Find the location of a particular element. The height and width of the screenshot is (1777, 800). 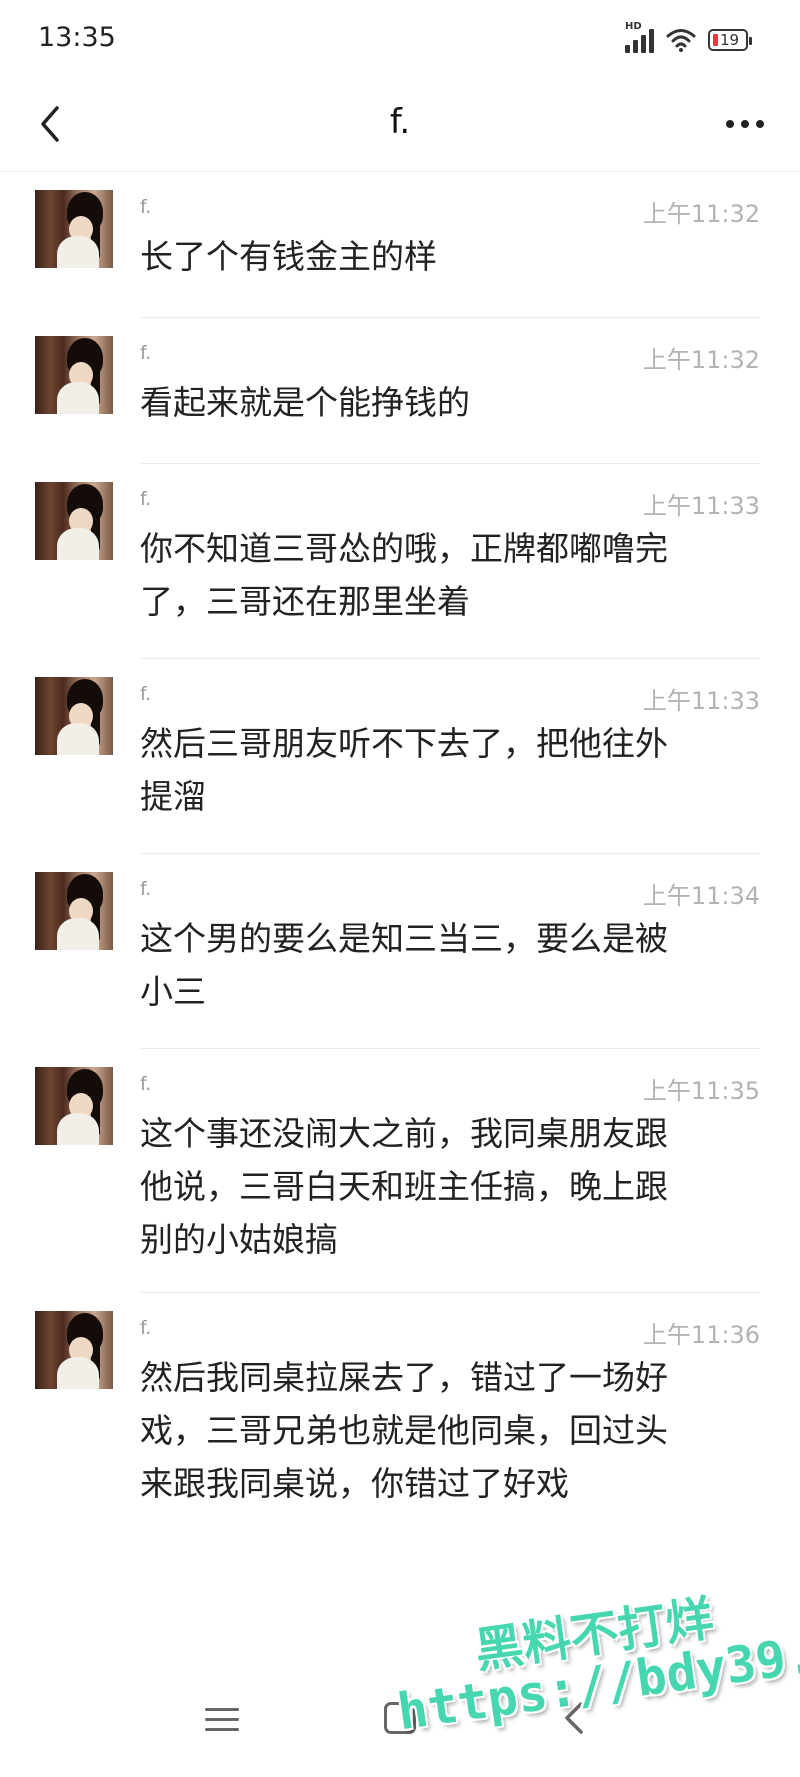

message-item: f. 上午11:33 你不知道三哥怂的哦，正牌都嘟噜完 了，三哥还在那里坐着 is located at coordinates (400, 561).